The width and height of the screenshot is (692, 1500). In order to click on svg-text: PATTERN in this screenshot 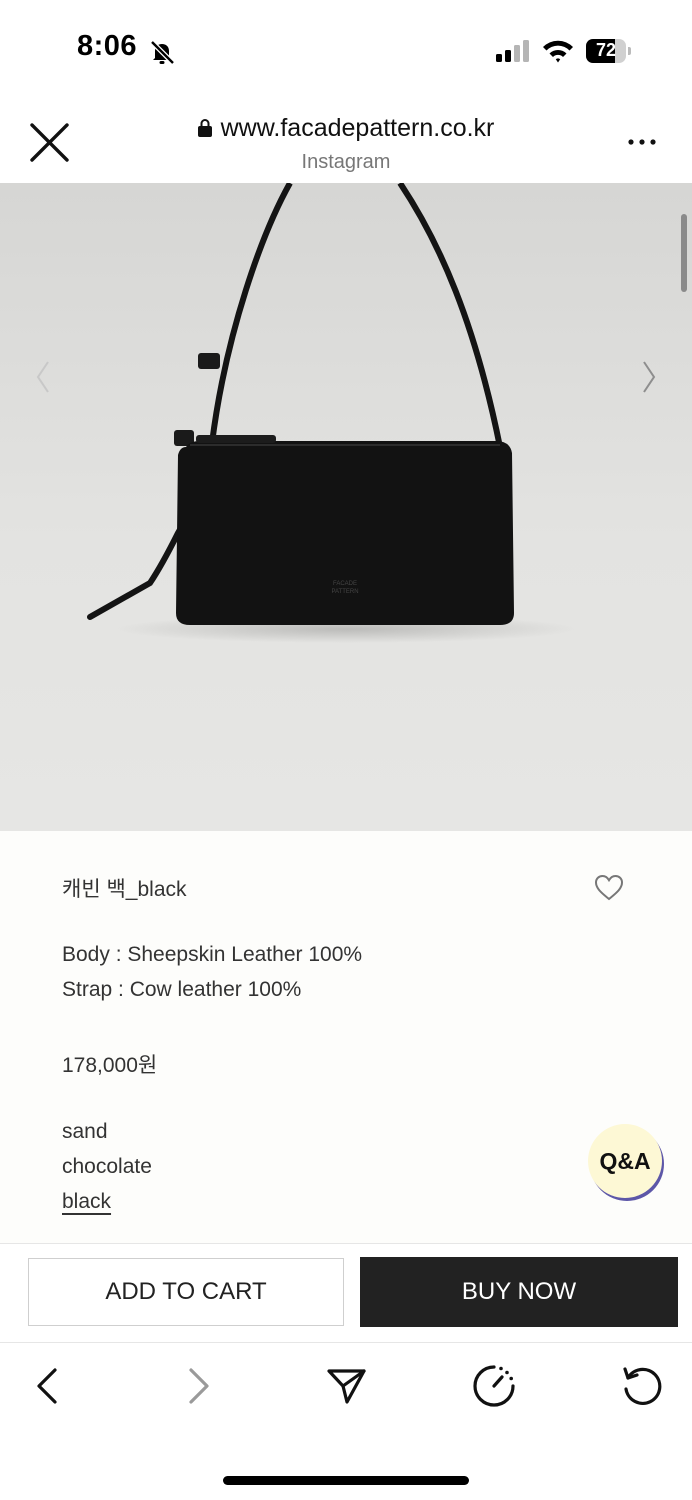, I will do `click(344, 592)`.